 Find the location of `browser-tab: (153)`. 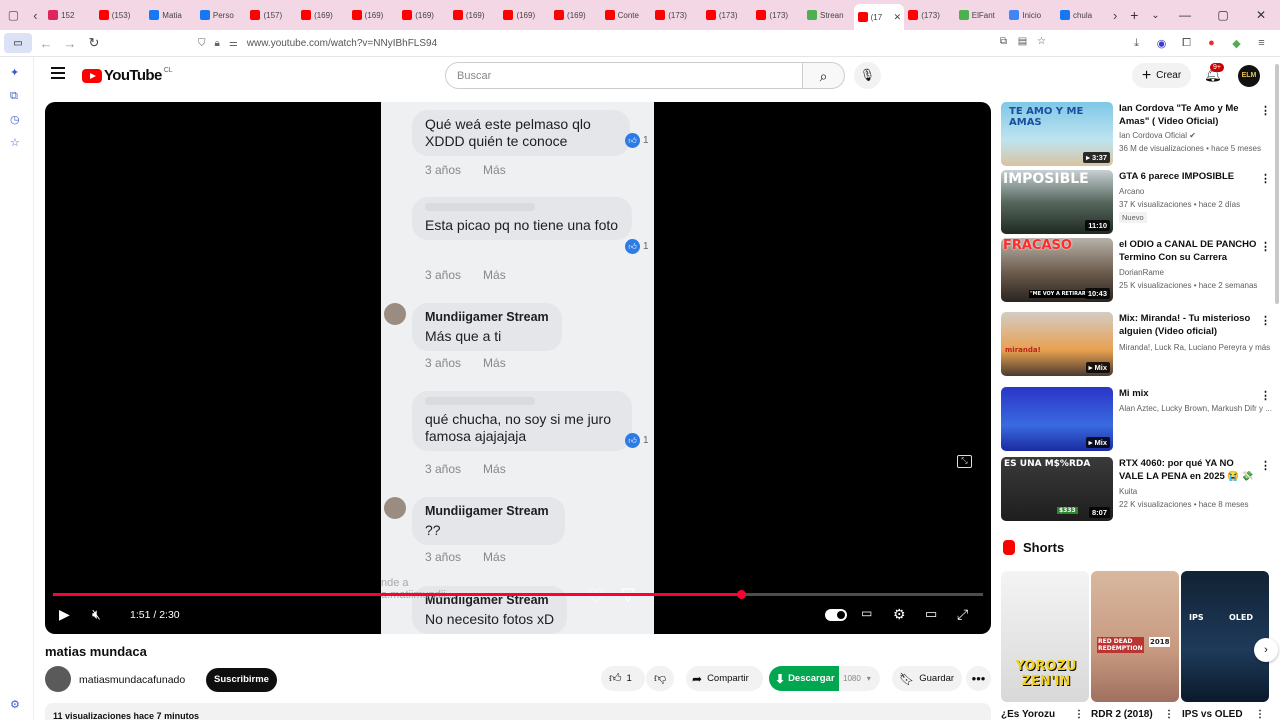

browser-tab: (153) is located at coordinates (120, 15).